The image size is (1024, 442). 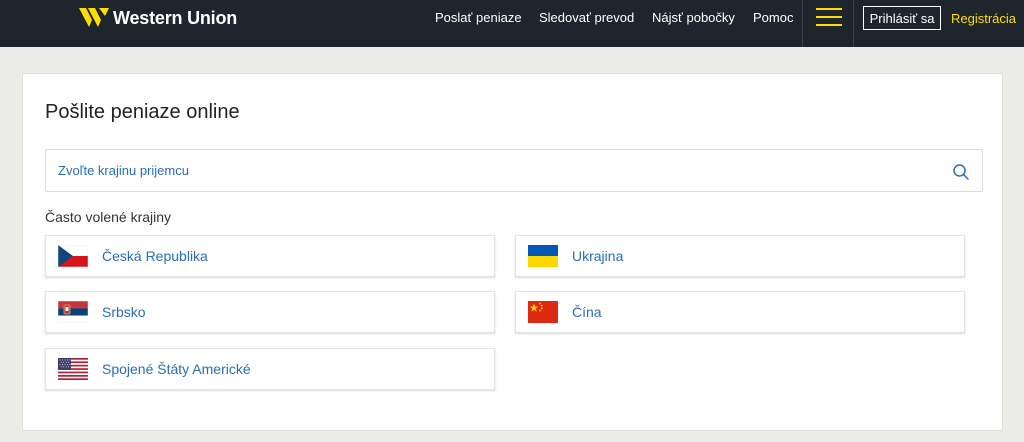 I want to click on usa-flag-icon, so click(x=73, y=369).